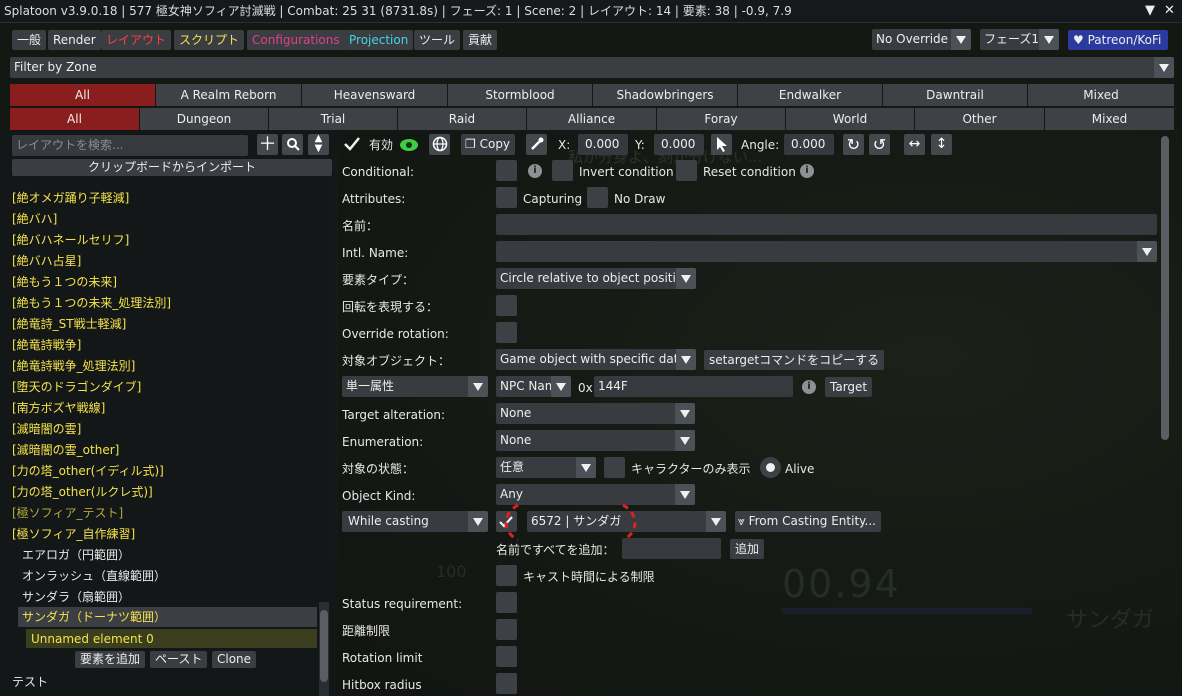 This screenshot has height=696, width=1182. I want to click on add-element-button: 要素を追加, so click(110, 659).